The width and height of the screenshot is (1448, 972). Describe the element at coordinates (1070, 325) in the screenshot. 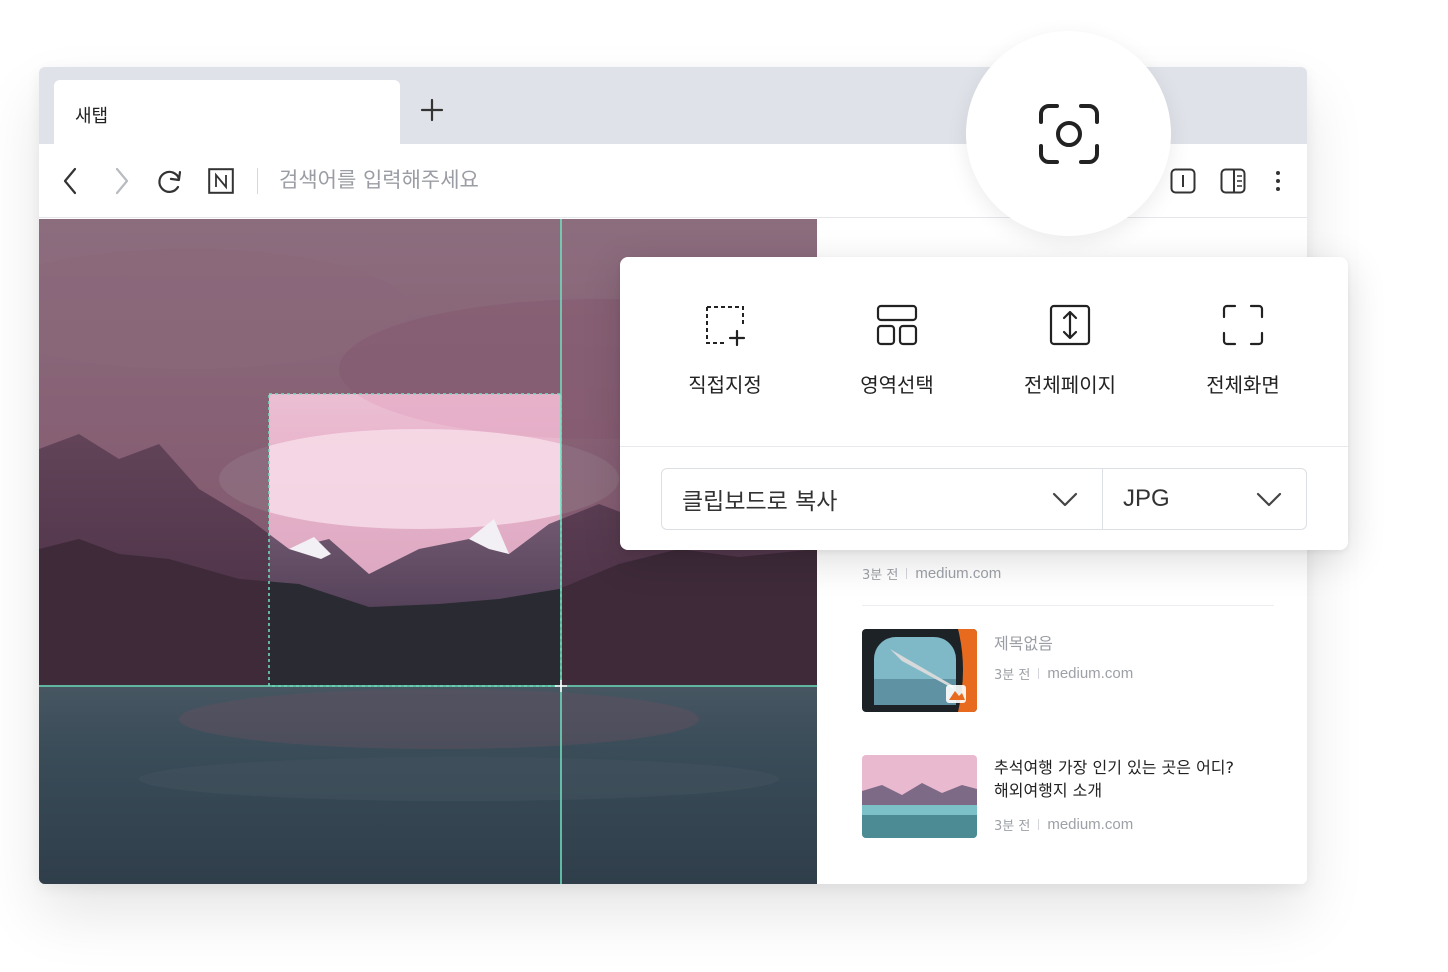

I see `full-page-icon` at that location.